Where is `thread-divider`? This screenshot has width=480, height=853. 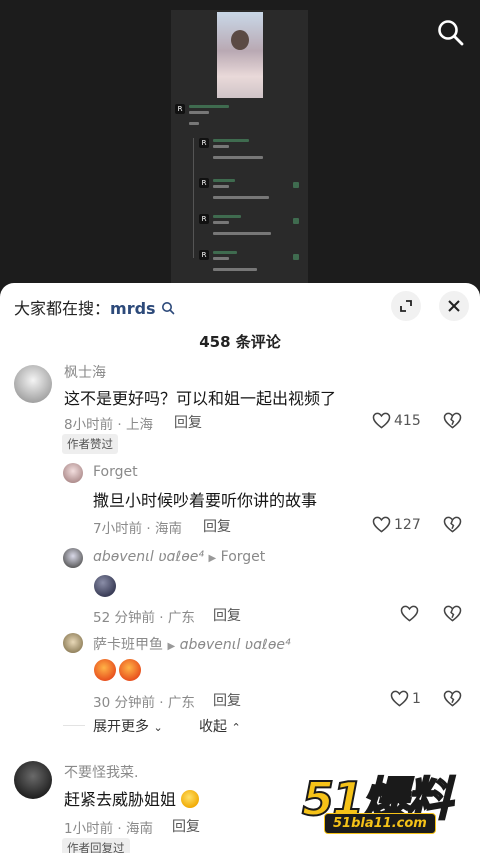 thread-divider is located at coordinates (74, 725).